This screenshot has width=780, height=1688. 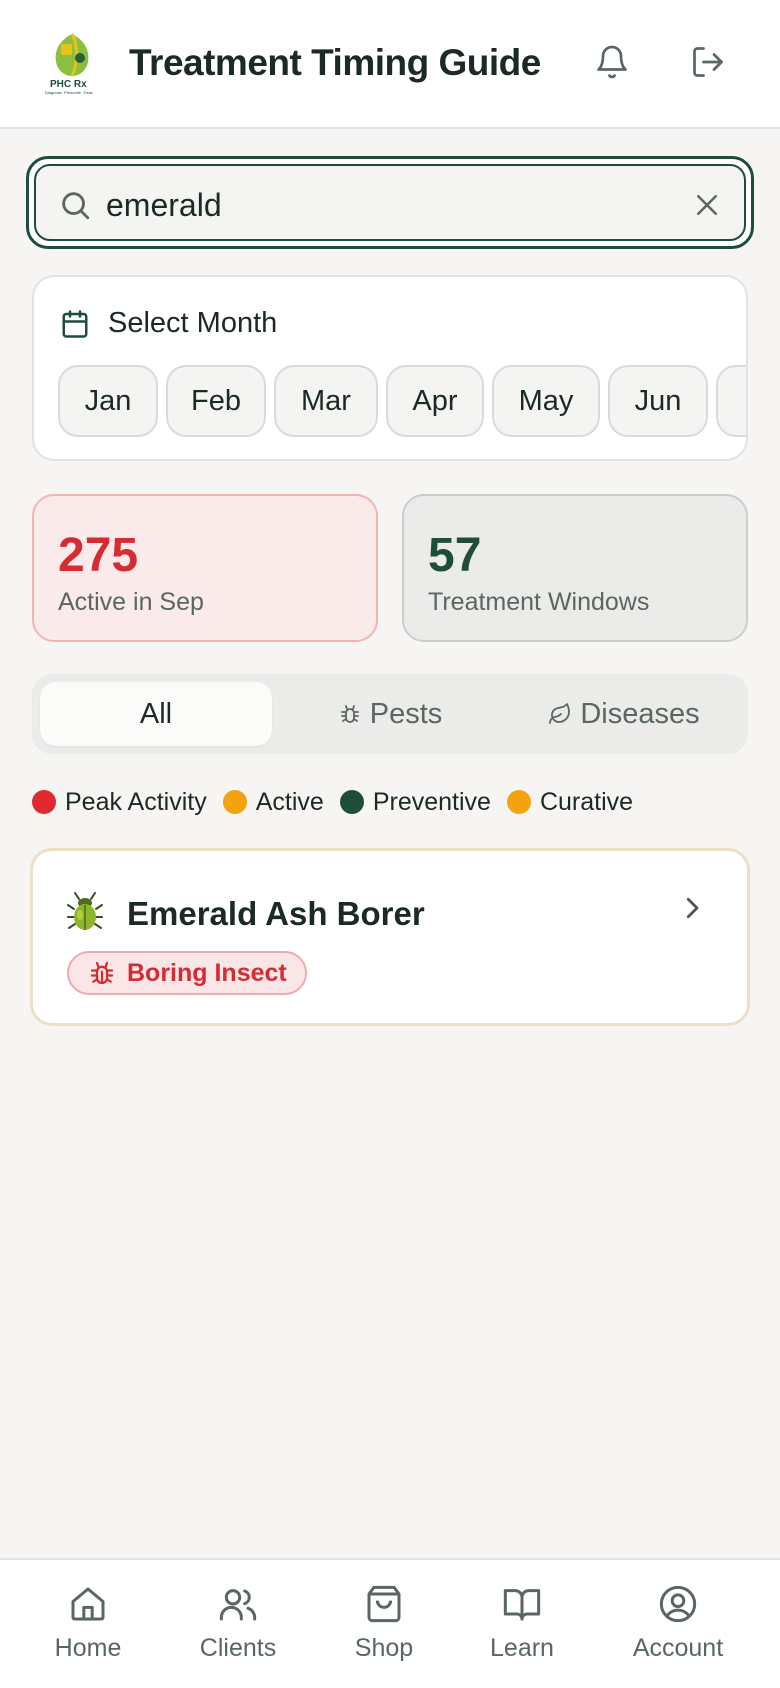 What do you see at coordinates (522, 1605) in the screenshot?
I see `book-icon` at bounding box center [522, 1605].